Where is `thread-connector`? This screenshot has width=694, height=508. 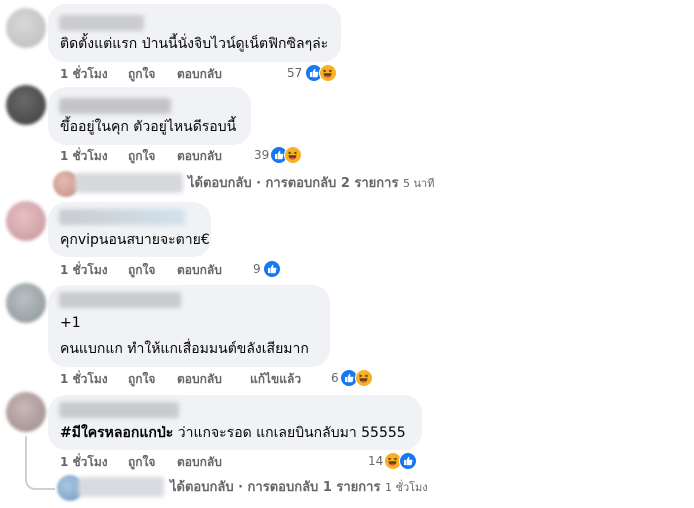
thread-connector is located at coordinates (40, 463).